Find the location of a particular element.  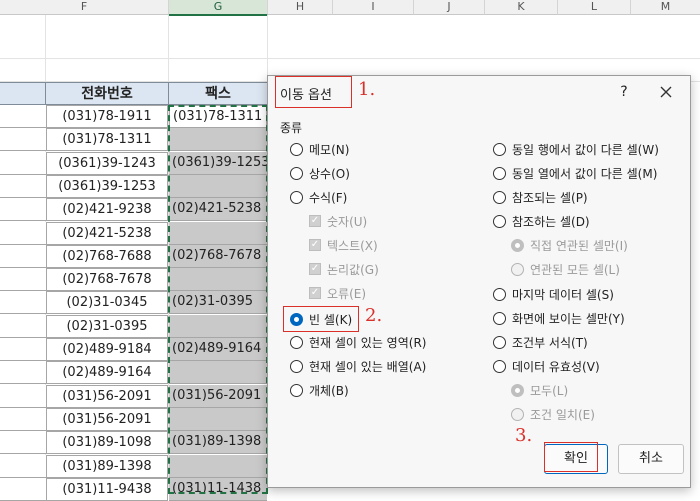

right-option-6: 마지막 데이터 셀(S) is located at coordinates (553, 294).